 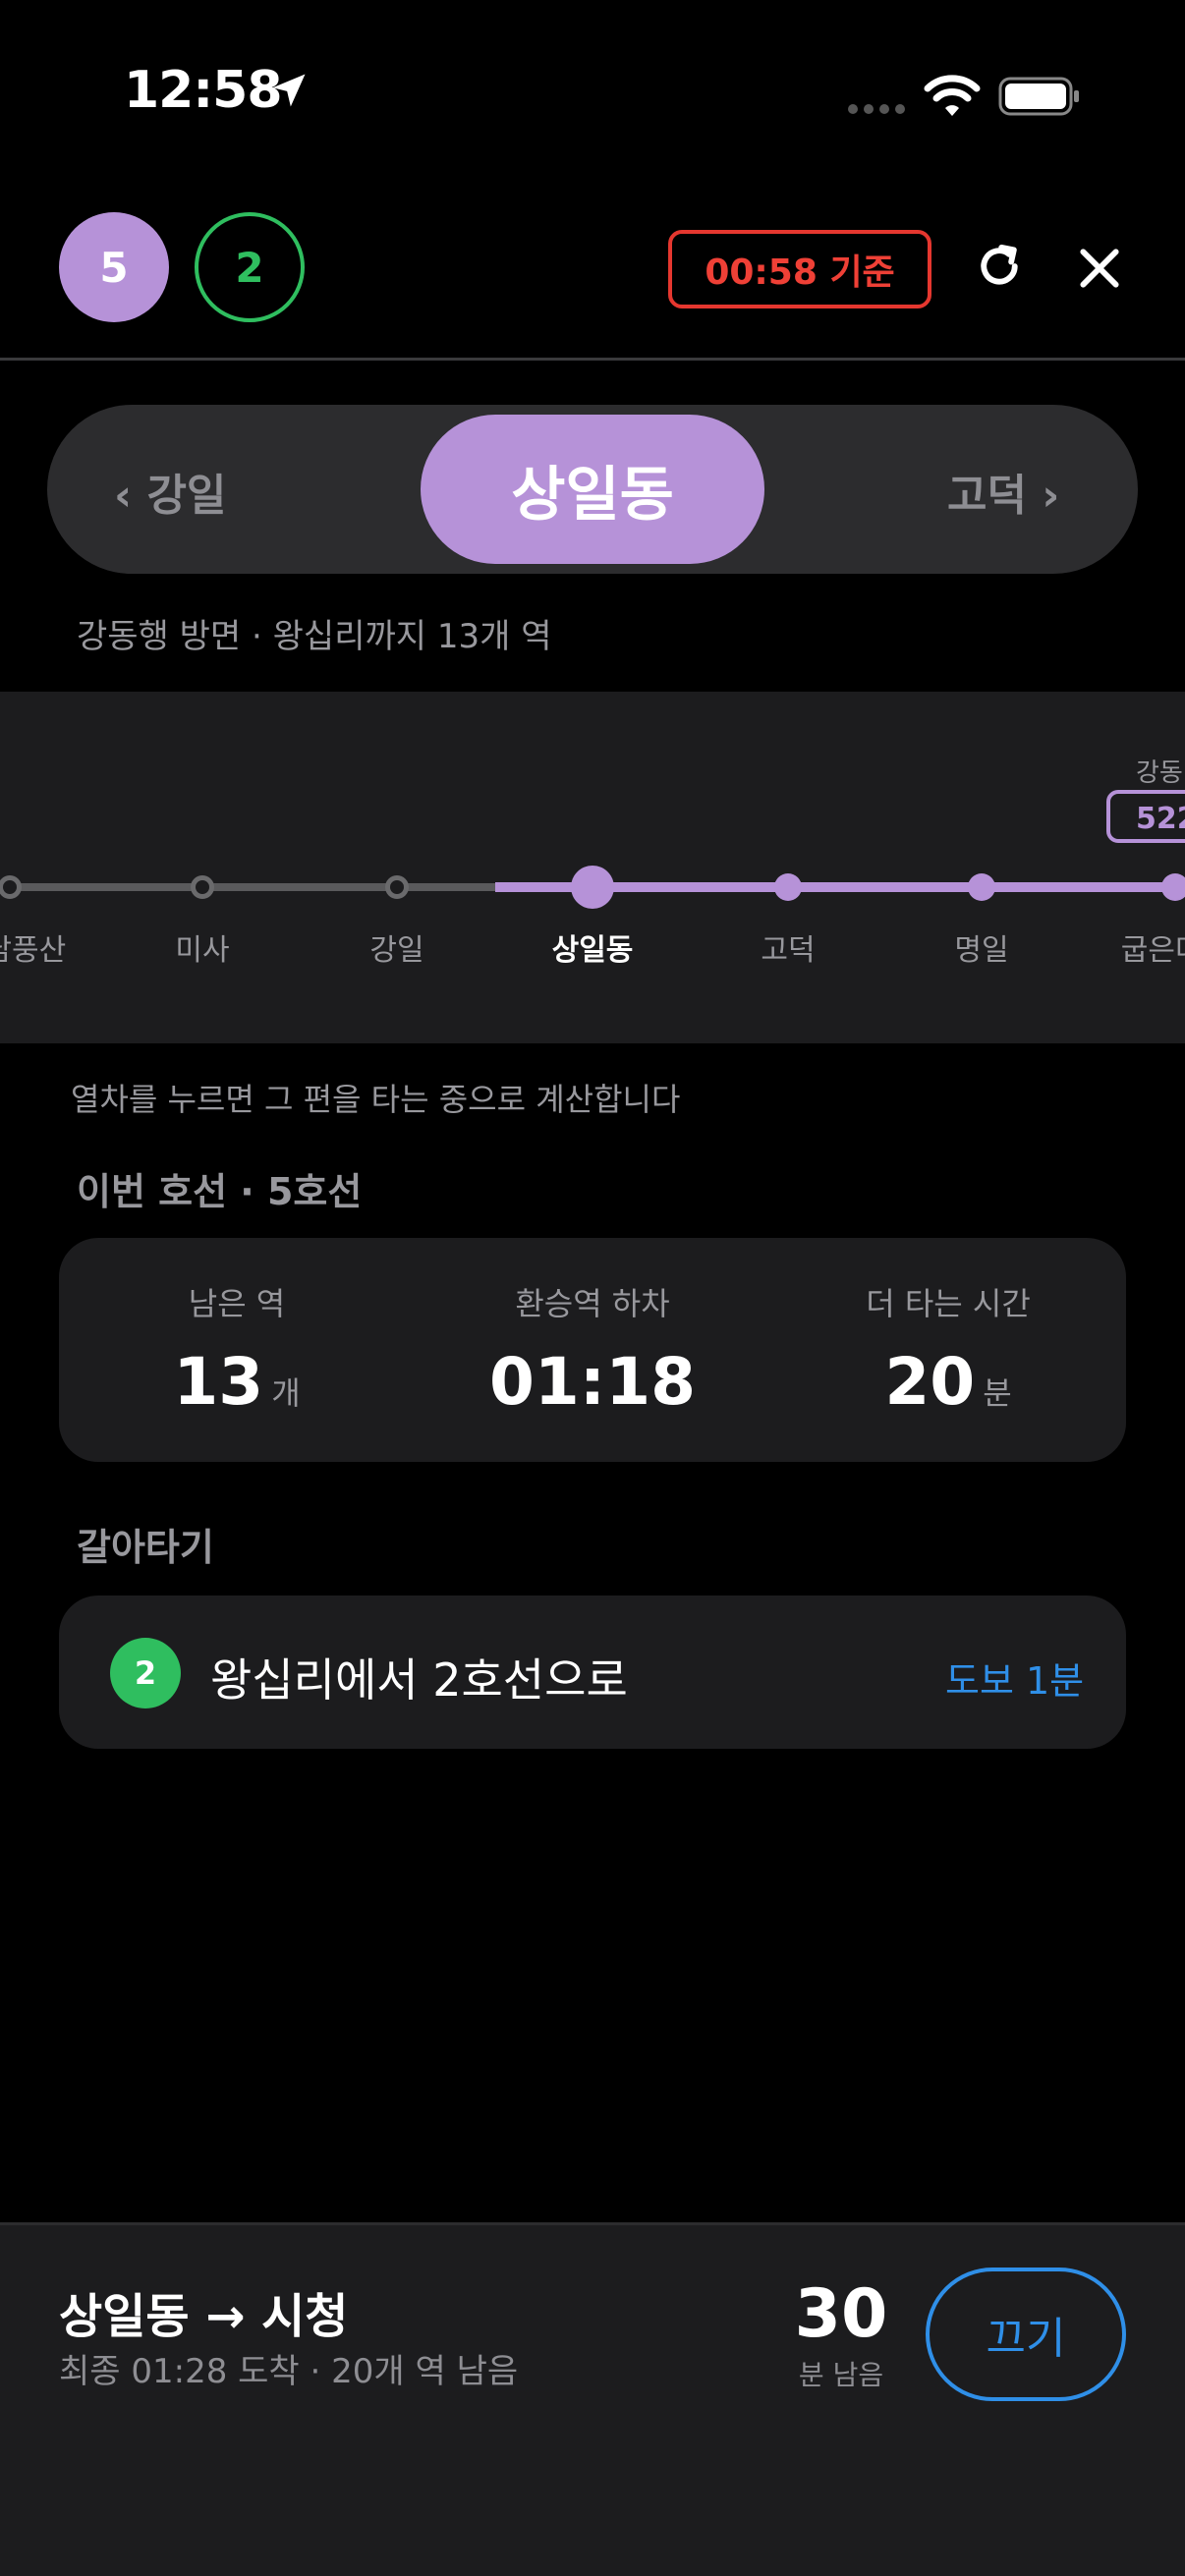 What do you see at coordinates (396, 947) in the screenshot?
I see `station-label: 강일` at bounding box center [396, 947].